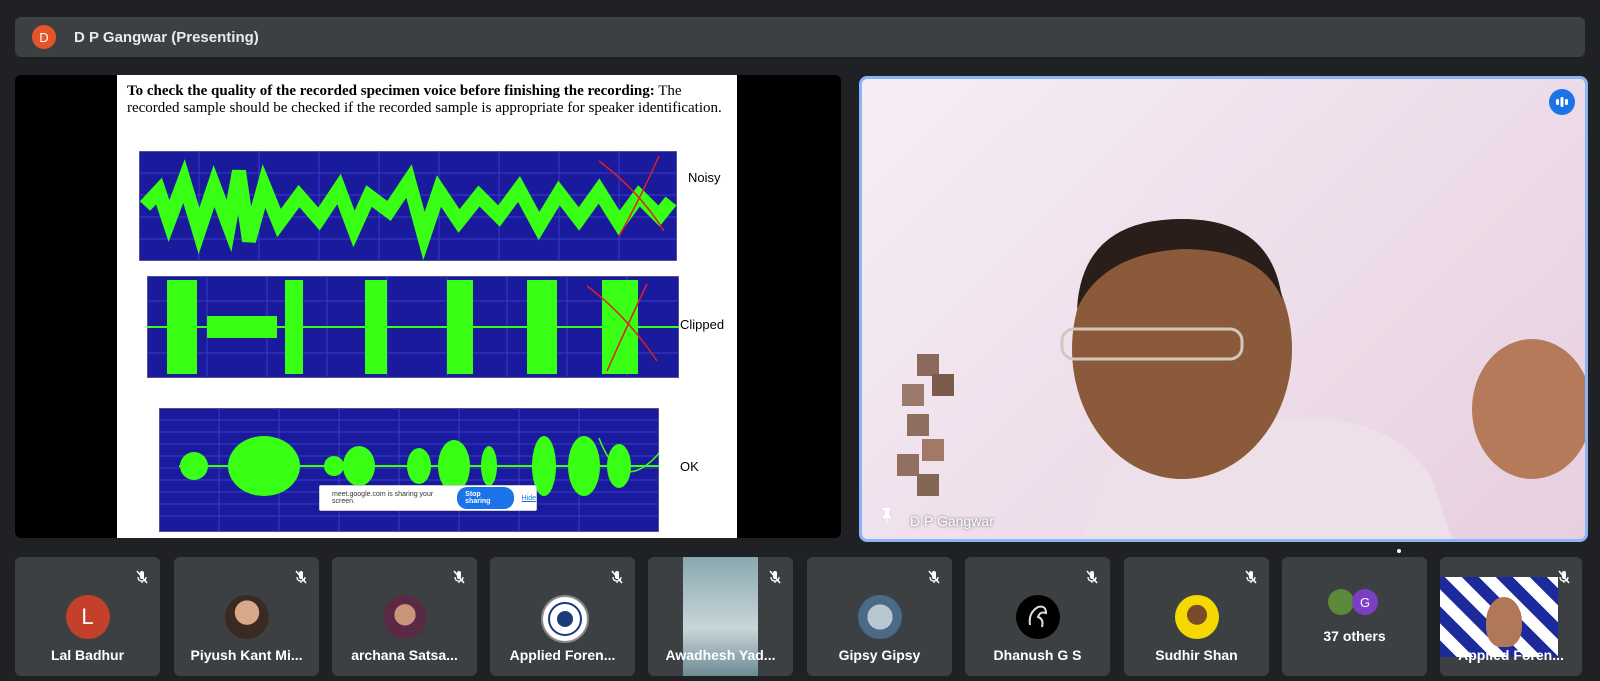 The image size is (1600, 681). I want to click on dragon-avatar, so click(1037, 617).